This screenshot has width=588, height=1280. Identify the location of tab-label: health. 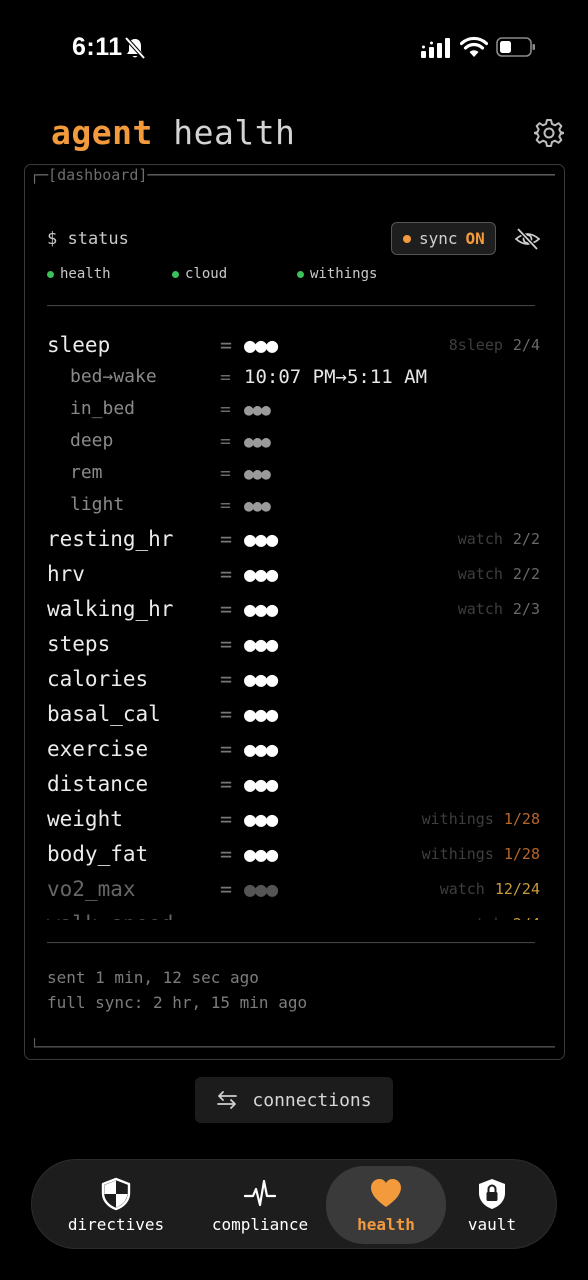
(386, 1224).